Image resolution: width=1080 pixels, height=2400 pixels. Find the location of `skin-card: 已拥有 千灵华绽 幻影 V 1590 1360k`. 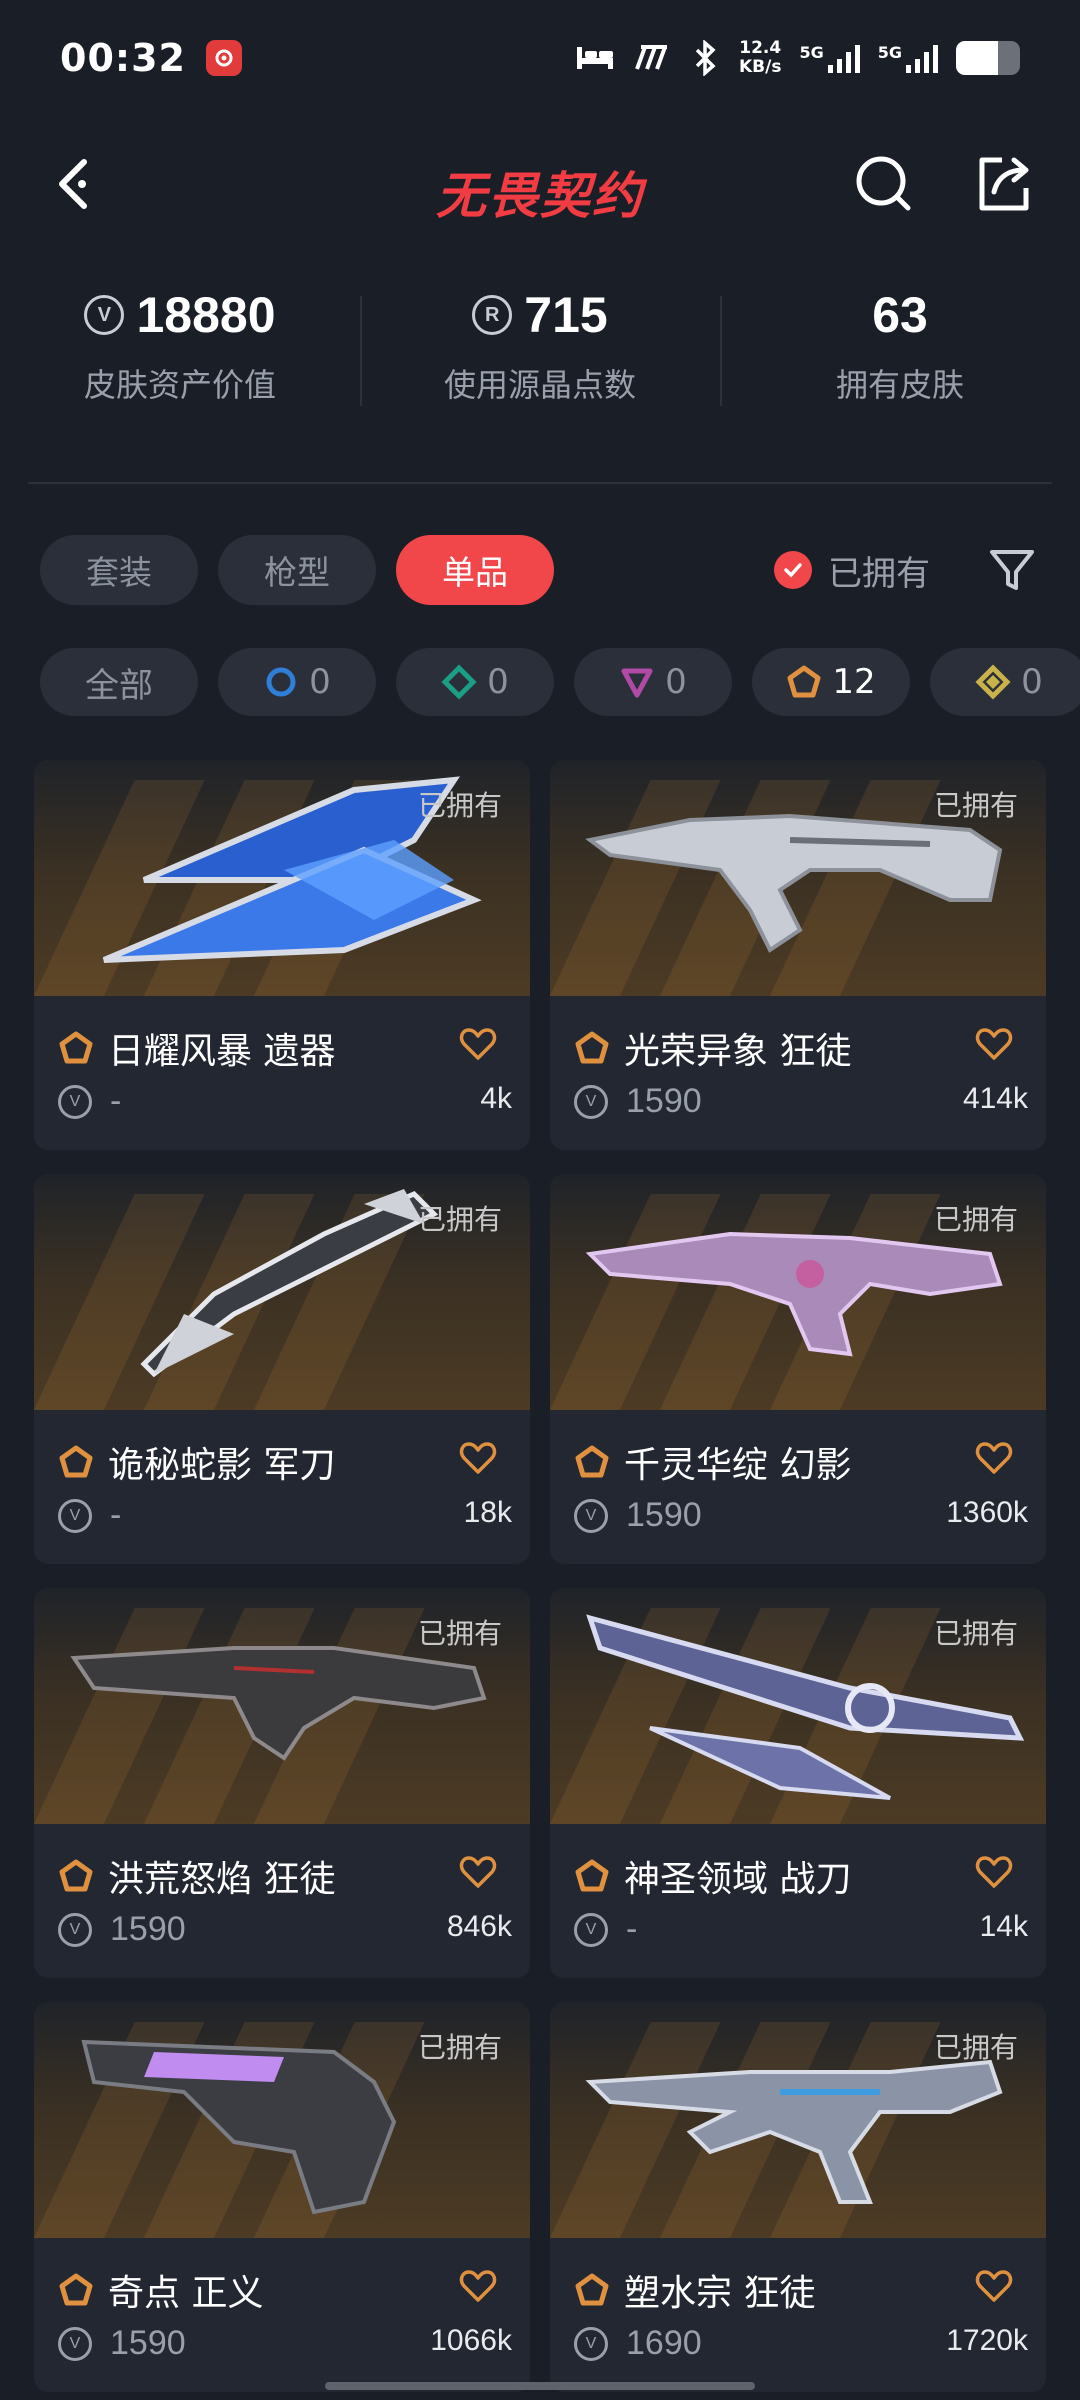

skin-card: 已拥有 千灵华绽 幻影 V 1590 1360k is located at coordinates (798, 1369).